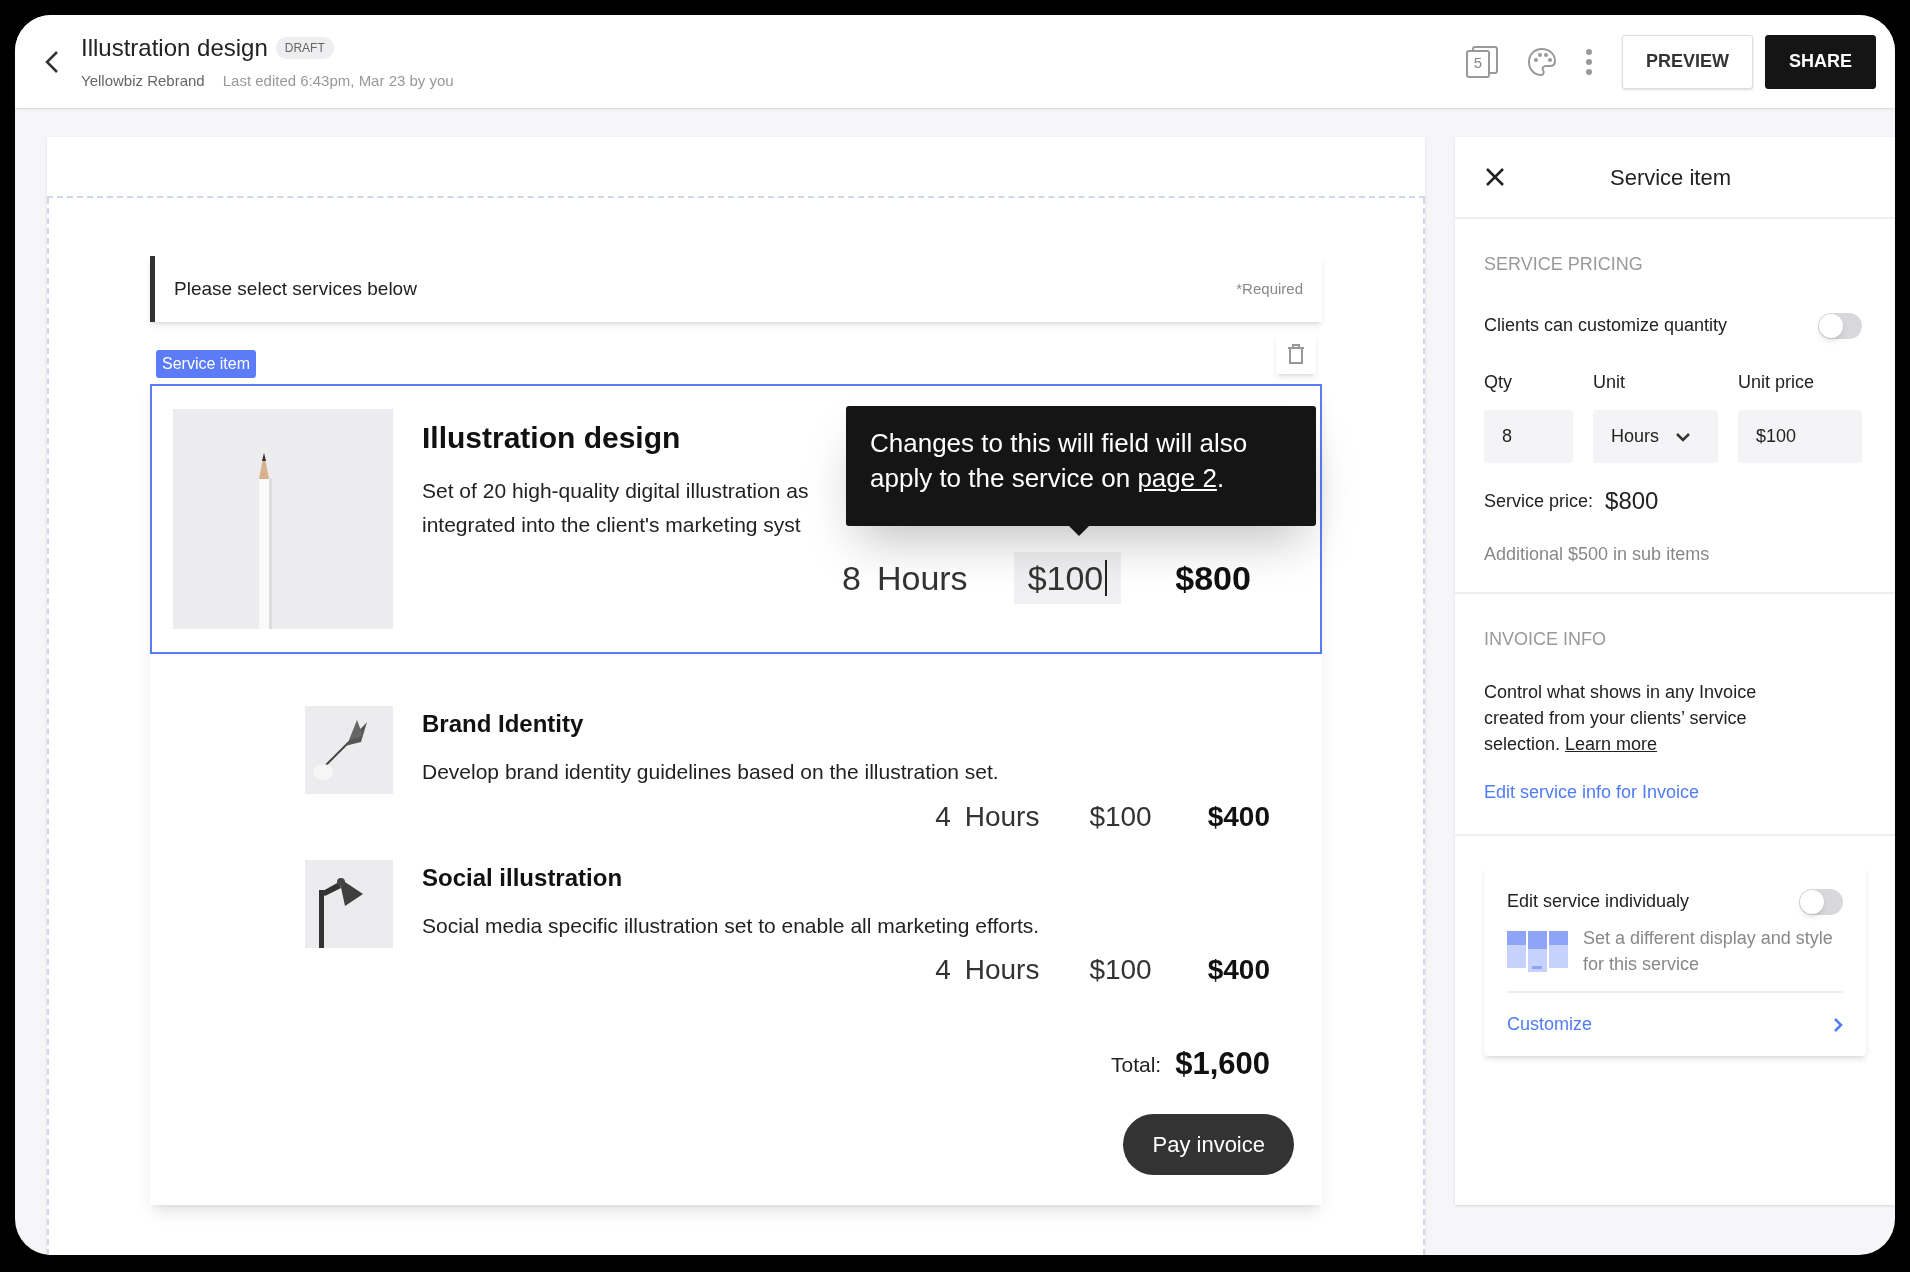 The width and height of the screenshot is (1910, 1272). Describe the element at coordinates (1675, 1024) in the screenshot. I see `customize-link: Customize` at that location.